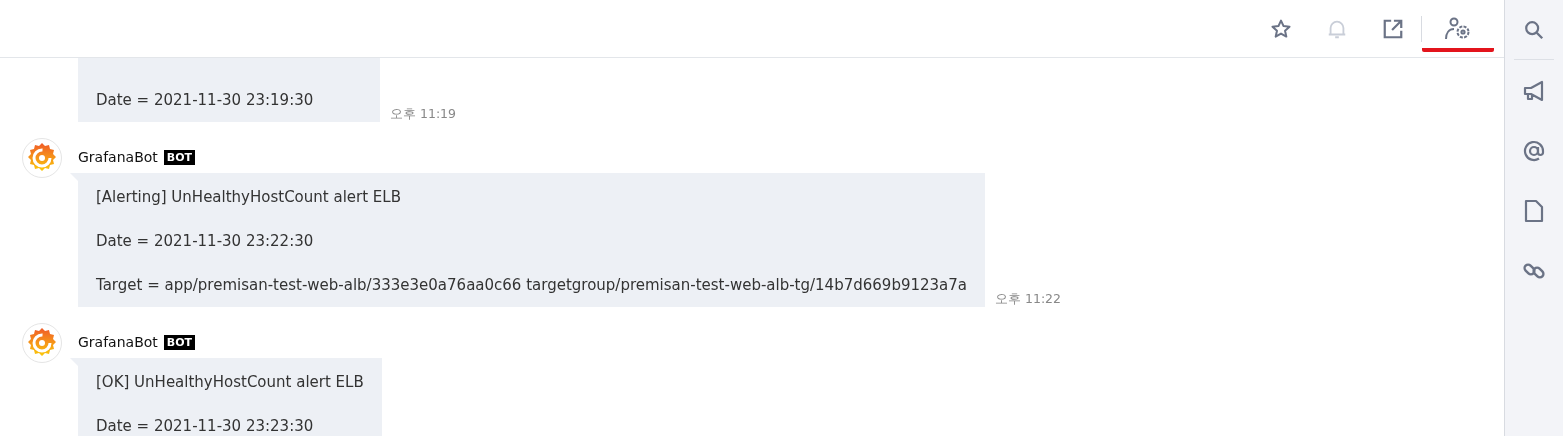 This screenshot has width=1563, height=436. What do you see at coordinates (205, 426) in the screenshot?
I see `message-text: Date = 2021-11-30 23:23:30` at bounding box center [205, 426].